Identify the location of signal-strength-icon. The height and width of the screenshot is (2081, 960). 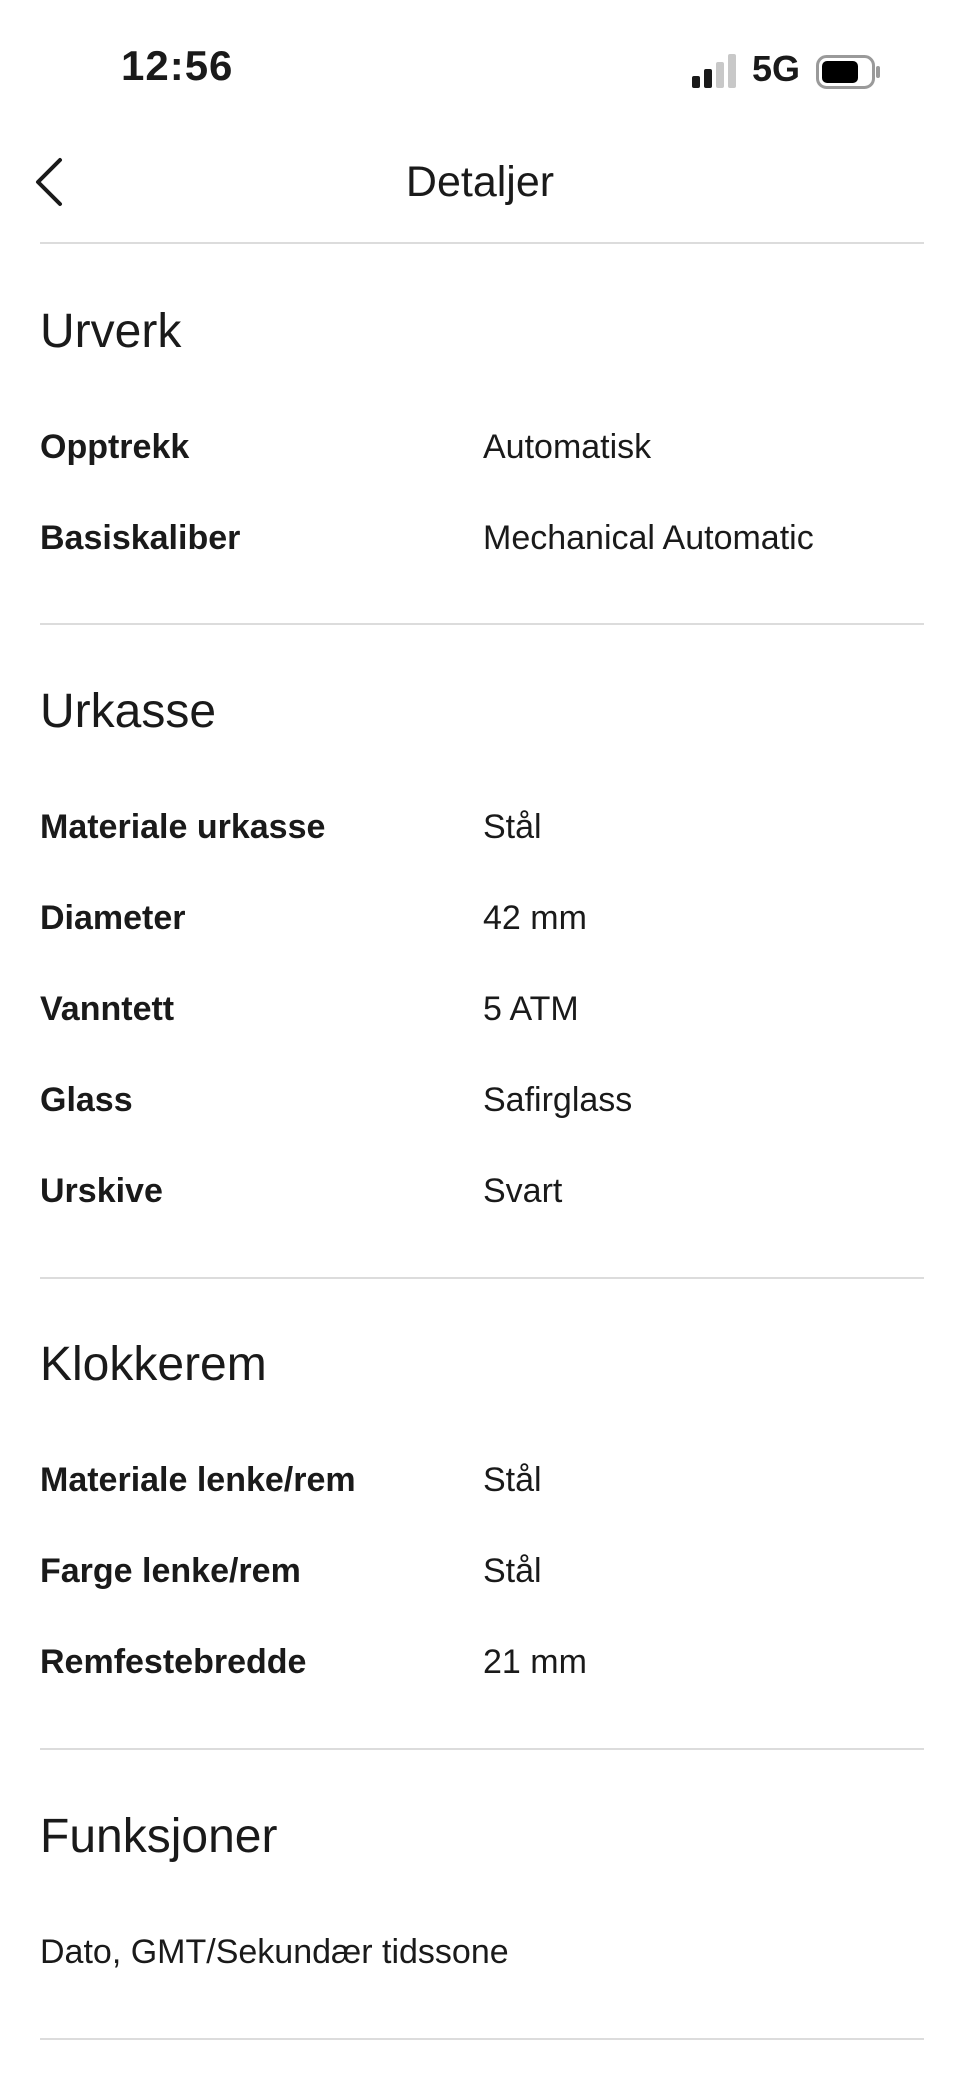
(714, 71).